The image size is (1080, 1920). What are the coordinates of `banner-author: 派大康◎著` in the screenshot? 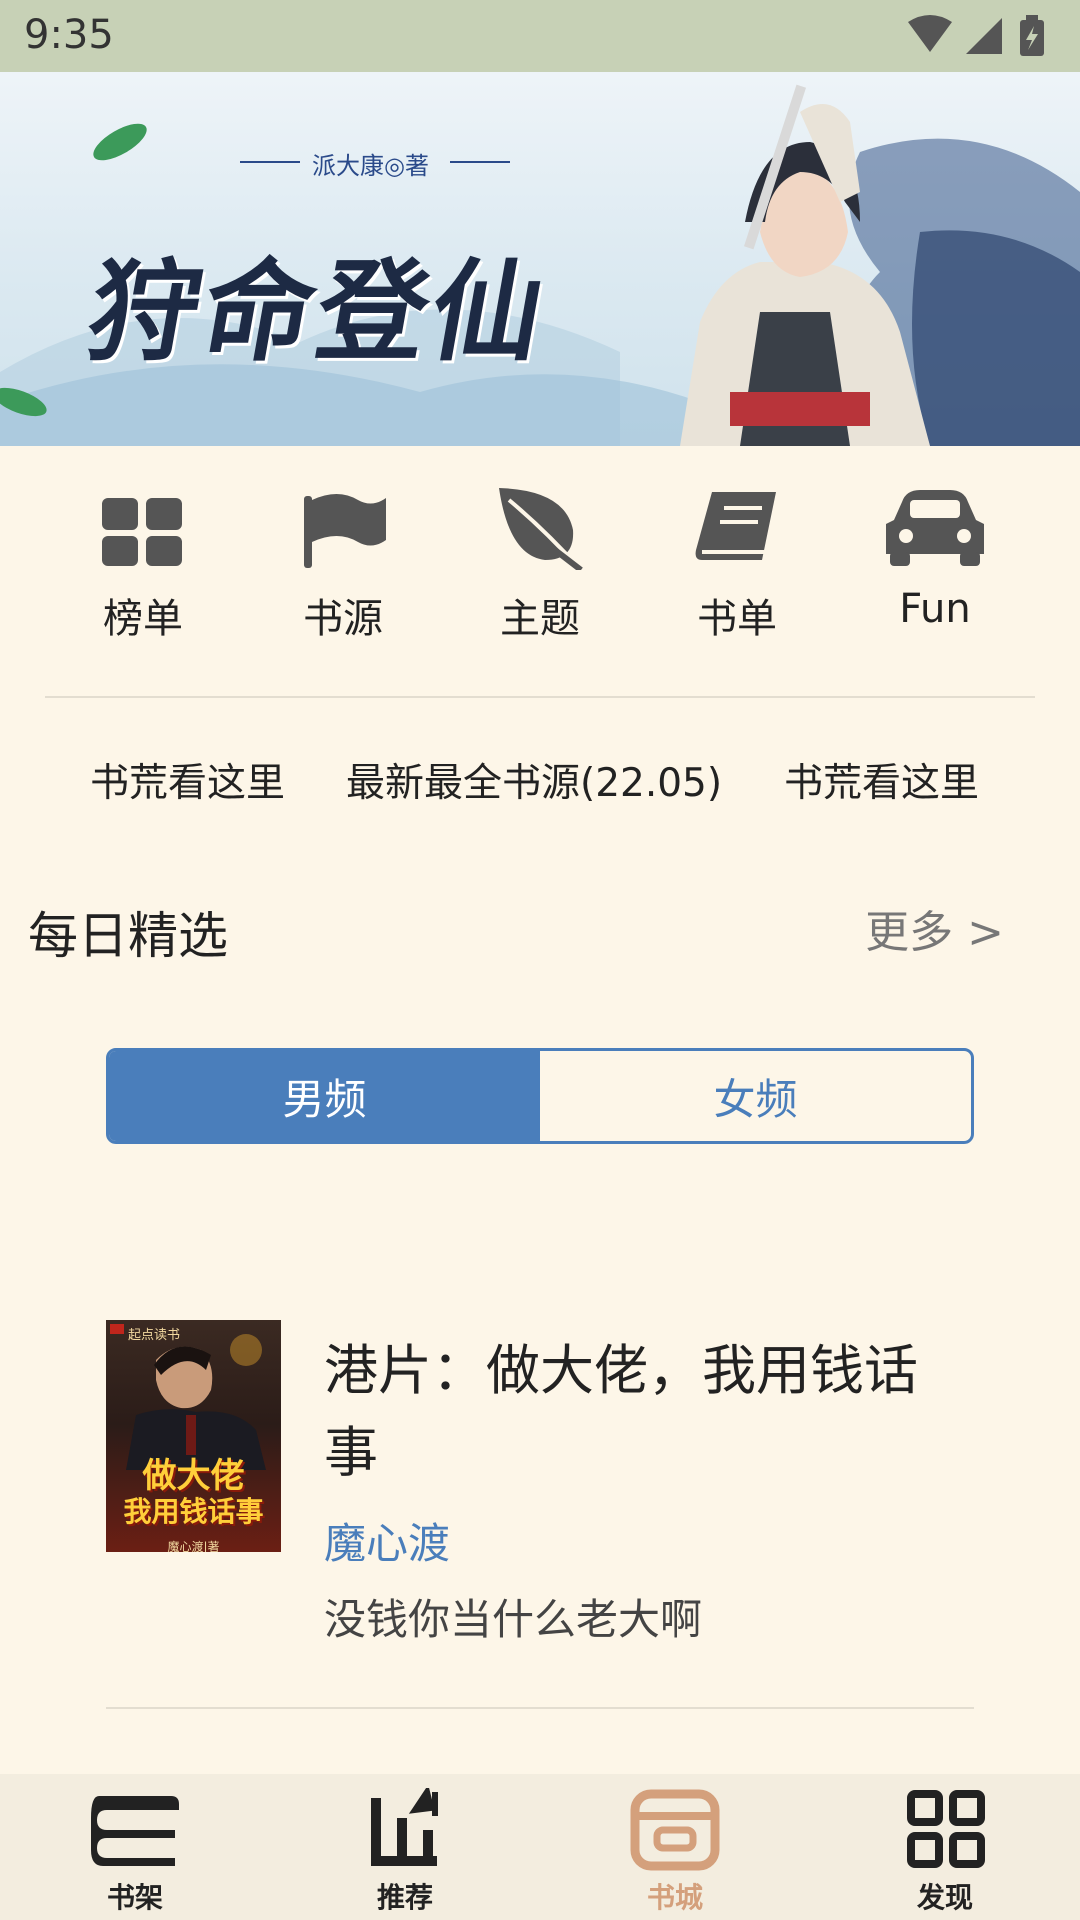 It's located at (370, 166).